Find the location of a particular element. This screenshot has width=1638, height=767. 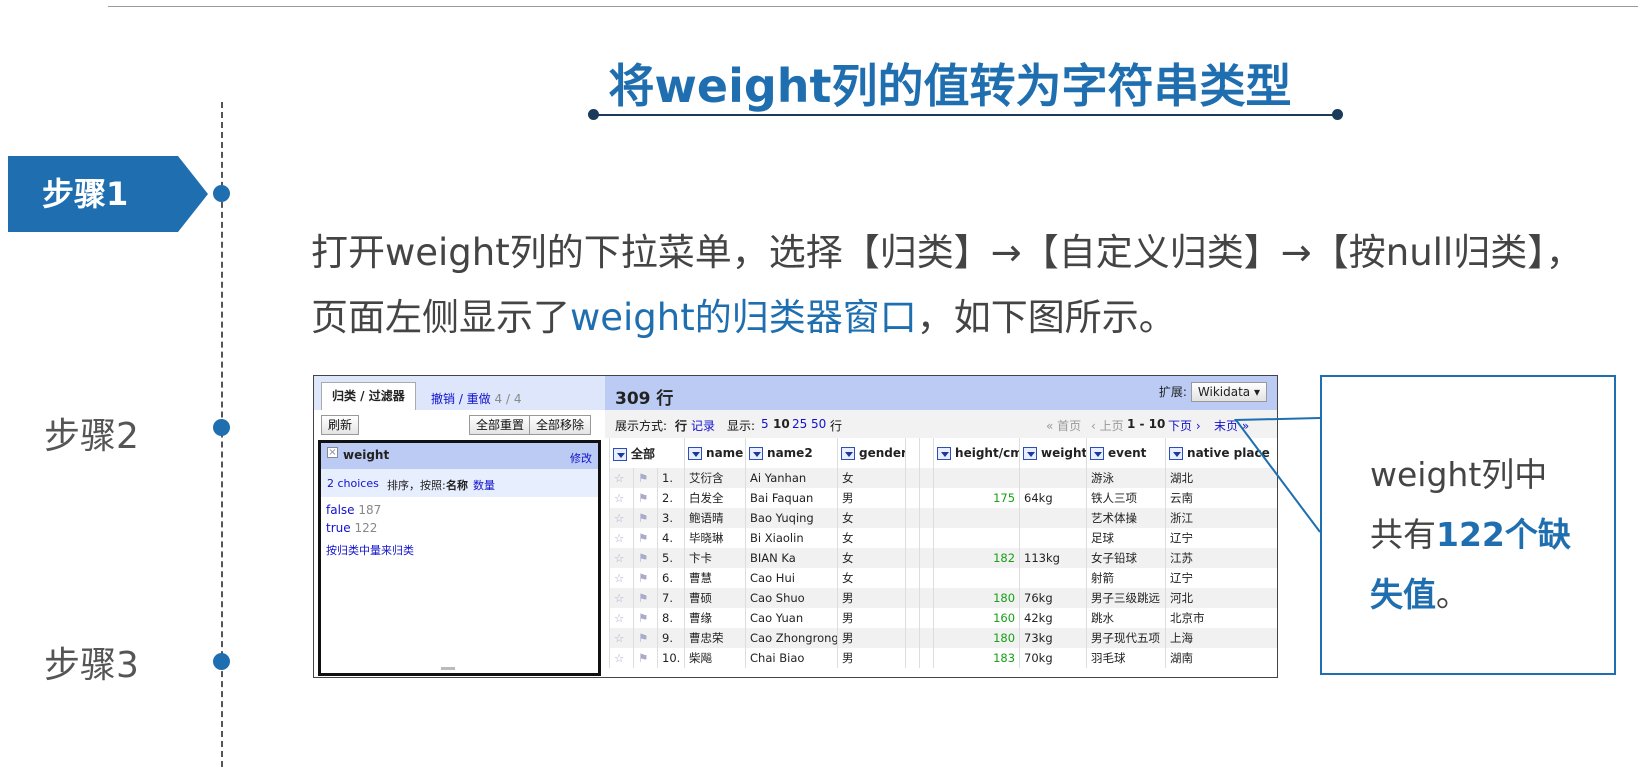

callout-line-1: weight列中 is located at coordinates (1459, 474).